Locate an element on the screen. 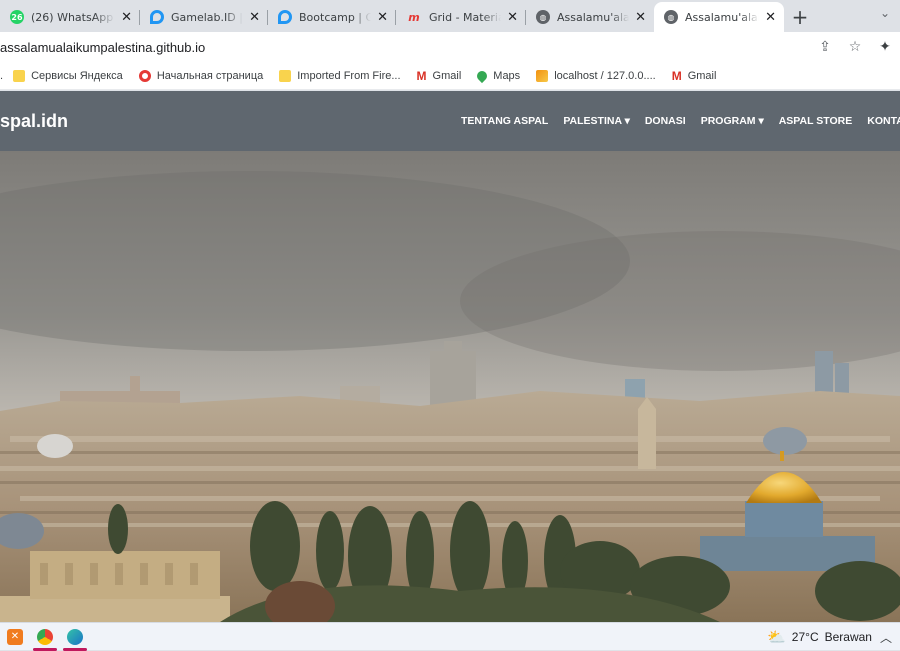 The height and width of the screenshot is (651, 900). cloud-sun-icon: ⛅ is located at coordinates (776, 637).